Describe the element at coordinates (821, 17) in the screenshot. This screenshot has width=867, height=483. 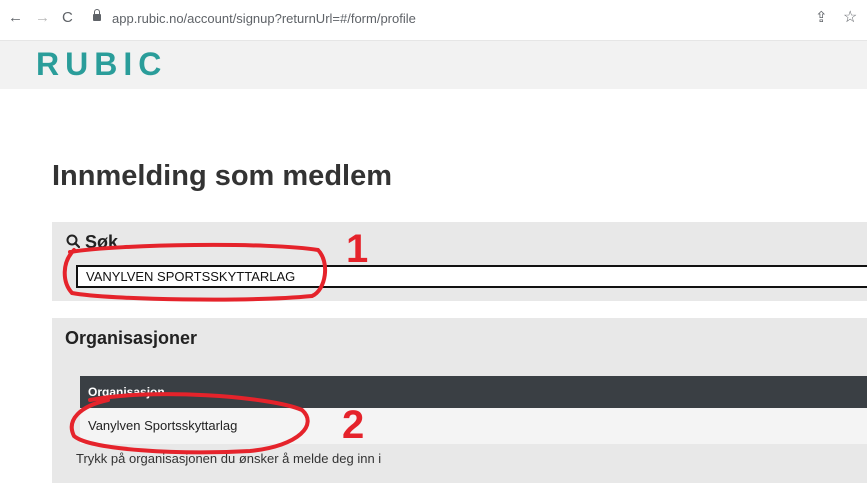
I see `share-icon: ⇪` at that location.